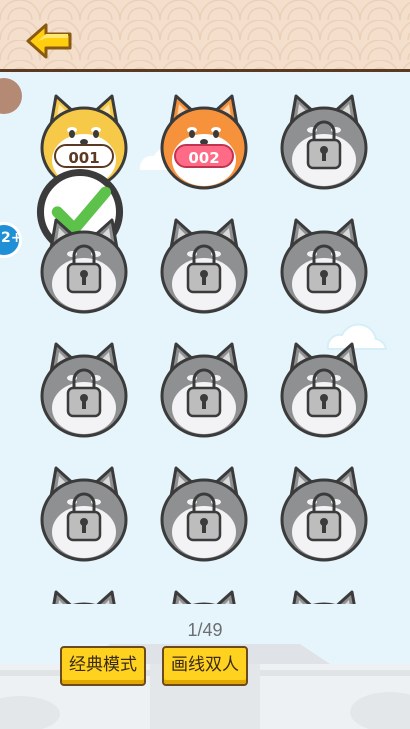  I want to click on back-button, so click(50, 41).